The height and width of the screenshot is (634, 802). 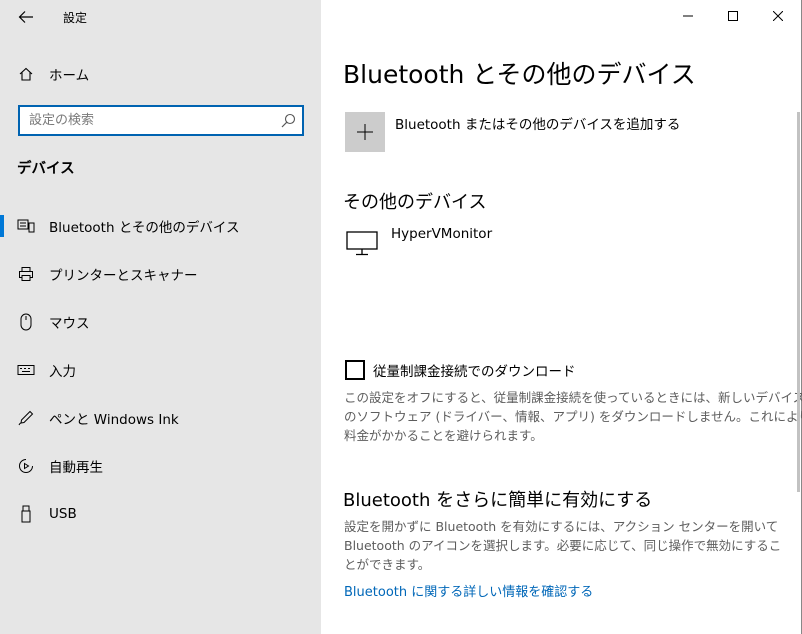 What do you see at coordinates (26, 226) in the screenshot?
I see `bluetooth-devices-icon` at bounding box center [26, 226].